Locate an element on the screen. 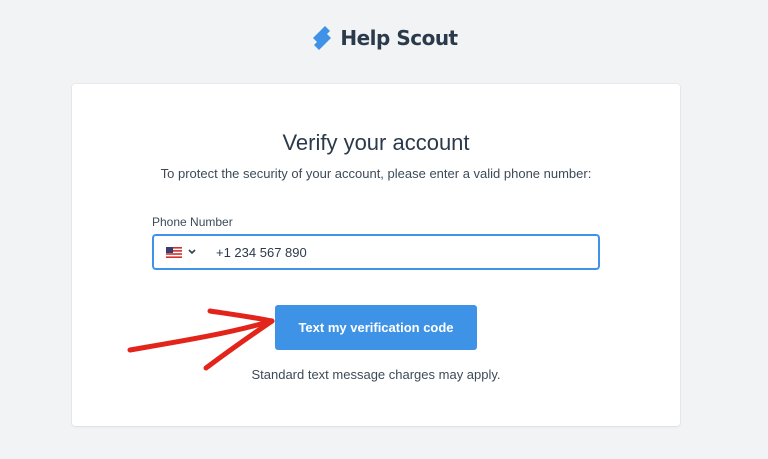  phone-number-field is located at coordinates (376, 252).